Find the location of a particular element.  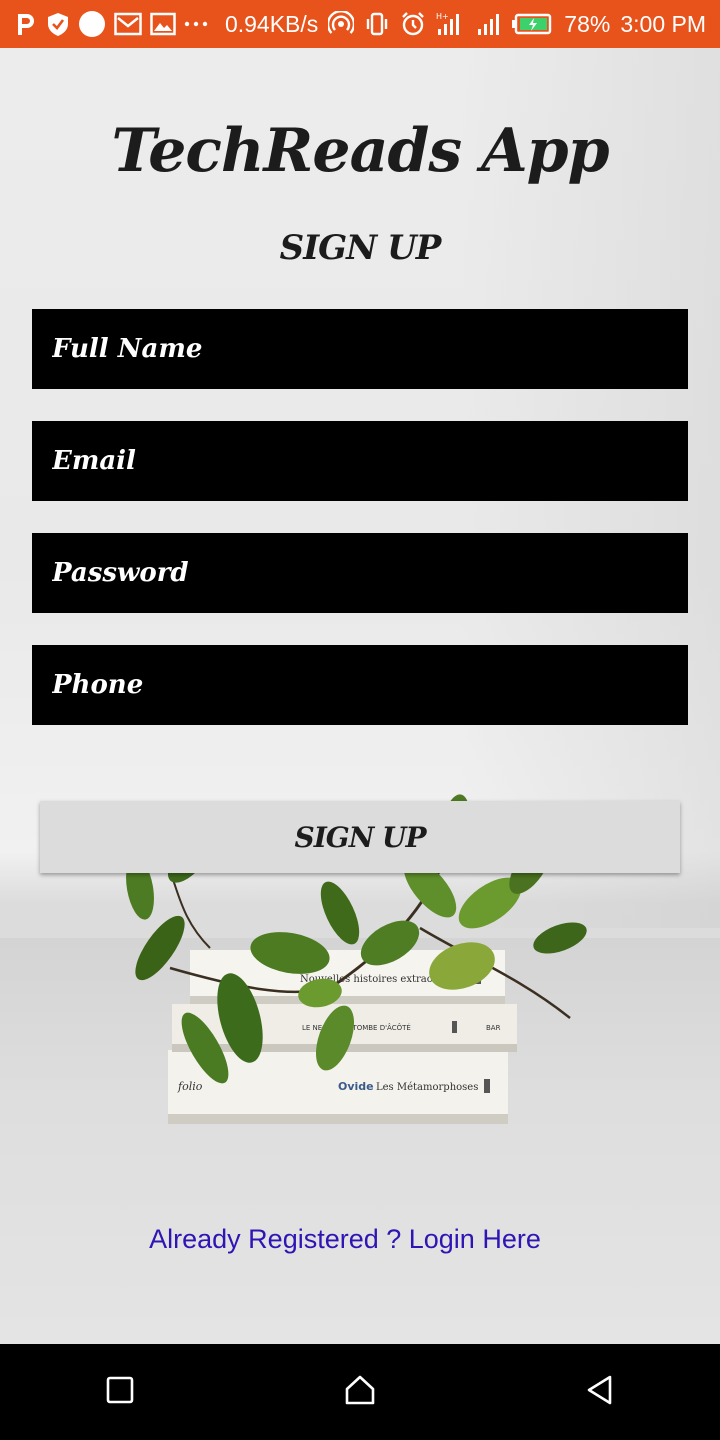

full-name-input is located at coordinates (360, 349).